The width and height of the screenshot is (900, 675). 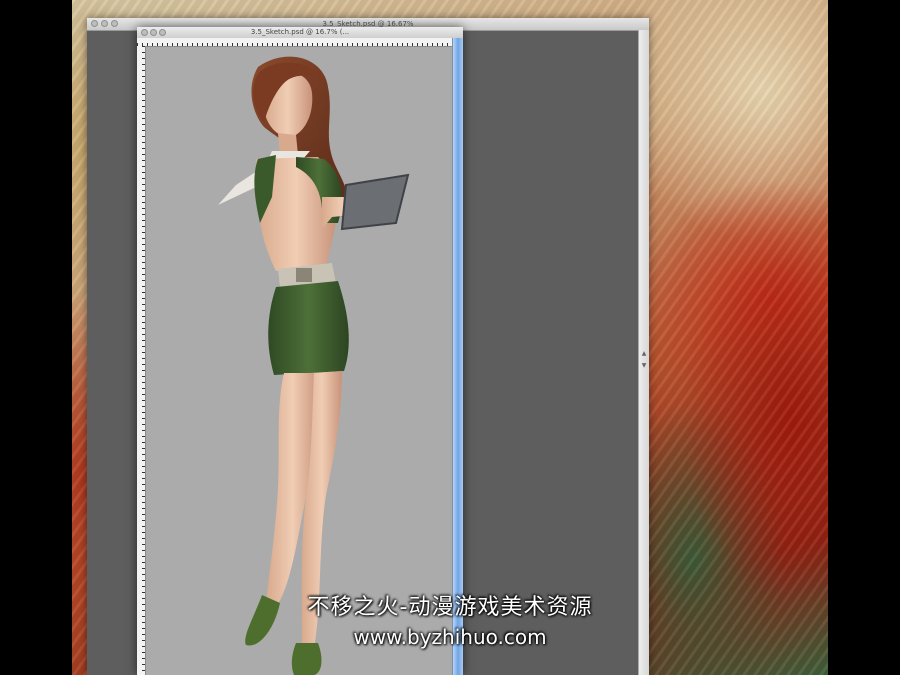 I want to click on front-window-scrollbar, so click(x=457, y=356).